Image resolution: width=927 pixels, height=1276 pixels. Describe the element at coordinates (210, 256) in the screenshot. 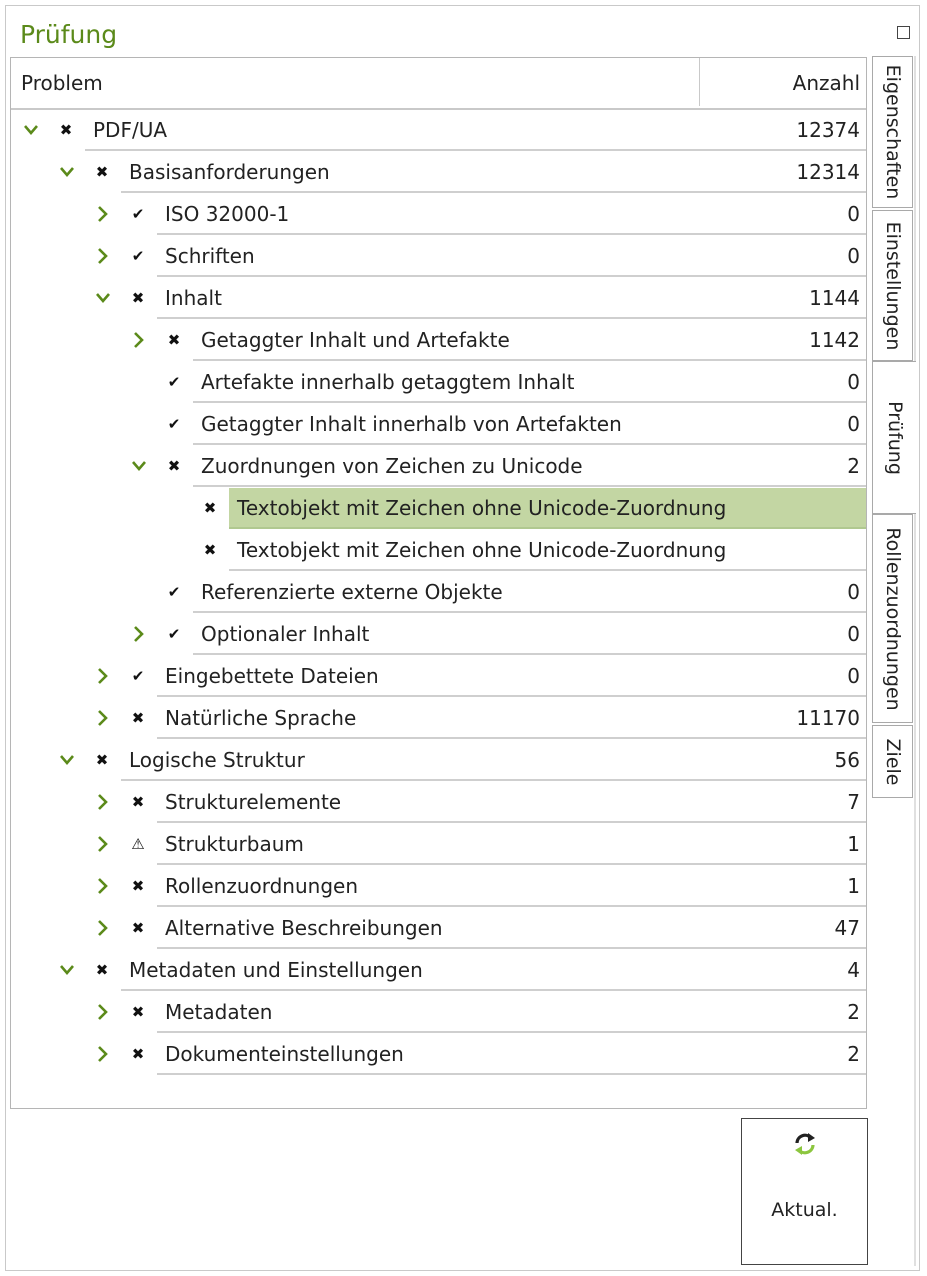

I see `tree-row-label: Schriften` at that location.